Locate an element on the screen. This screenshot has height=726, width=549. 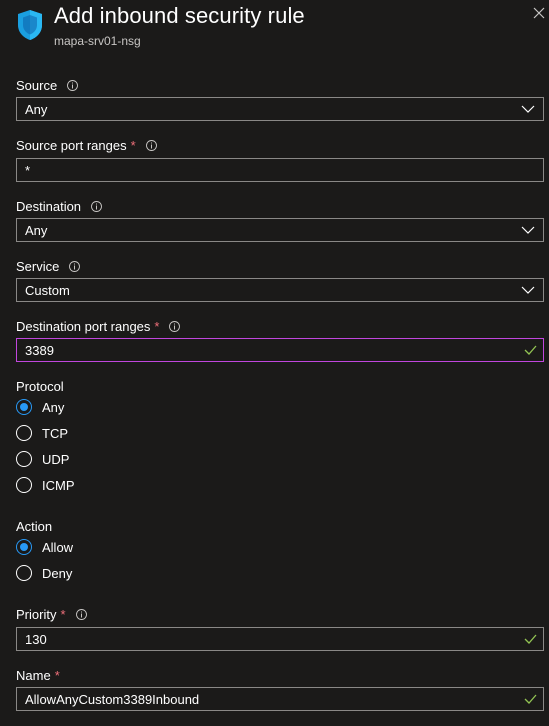
protocol-option-tcp: TCP is located at coordinates (42, 433).